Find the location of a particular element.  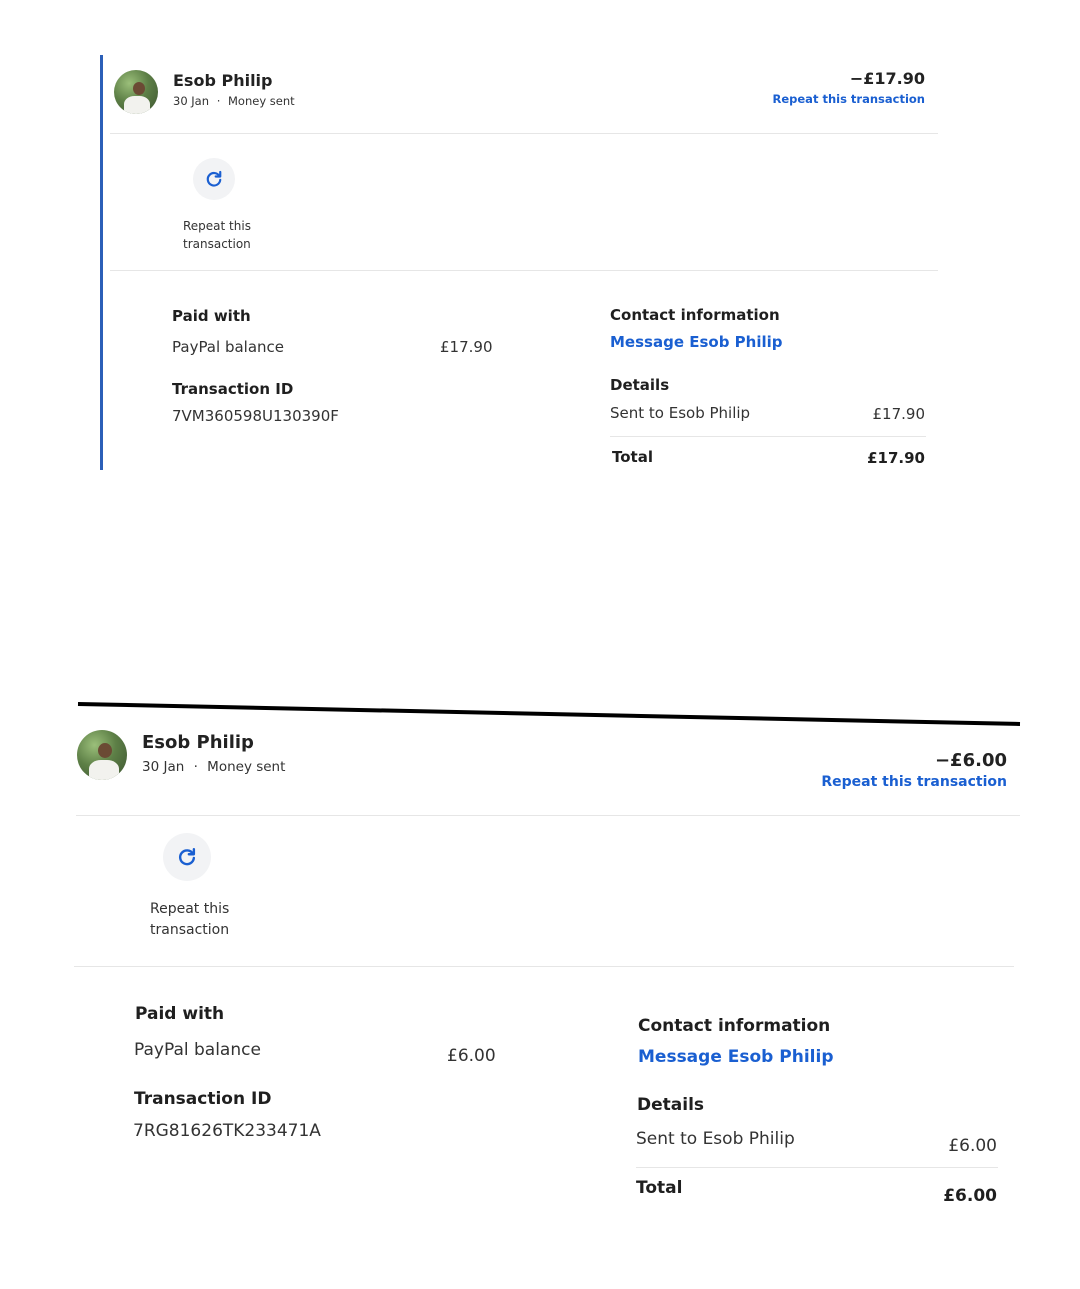

paid-with-amount: £17.90 is located at coordinates (466, 347).